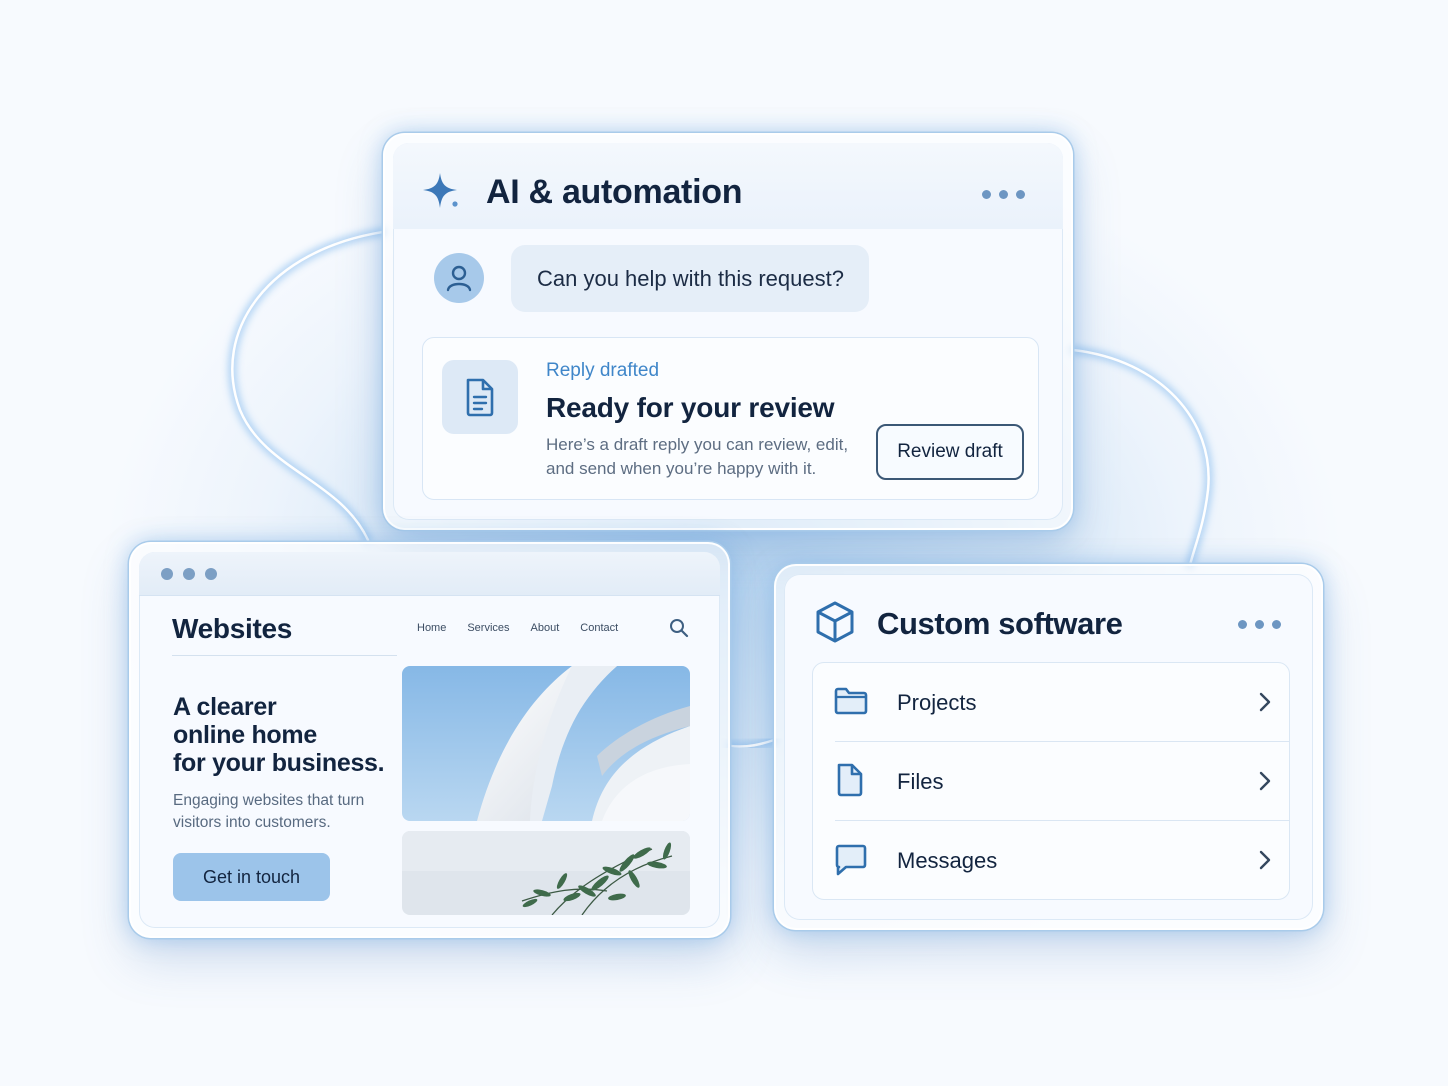  I want to click on hero-heading-line-2: online home, so click(245, 735).